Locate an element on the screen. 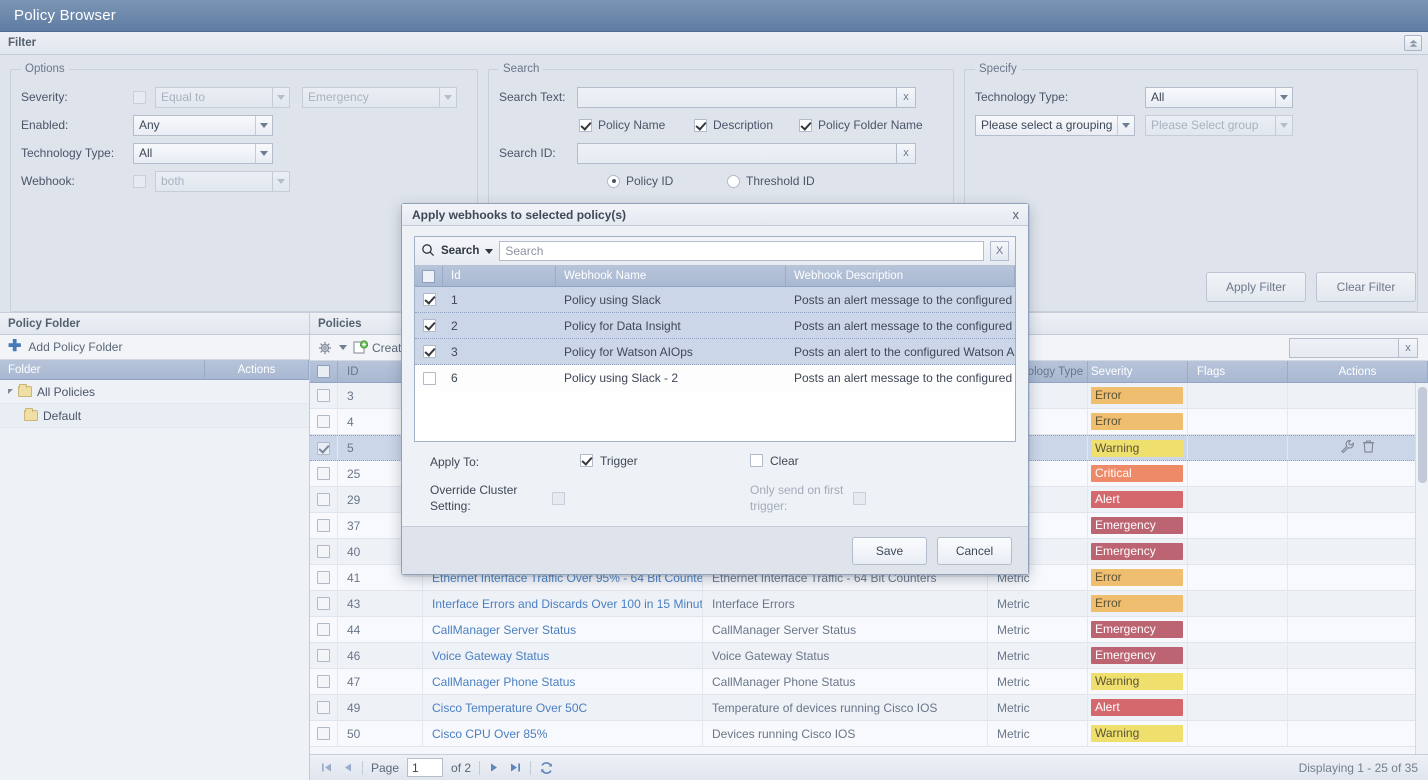 The width and height of the screenshot is (1428, 780). first-page-icon is located at coordinates (326, 767).